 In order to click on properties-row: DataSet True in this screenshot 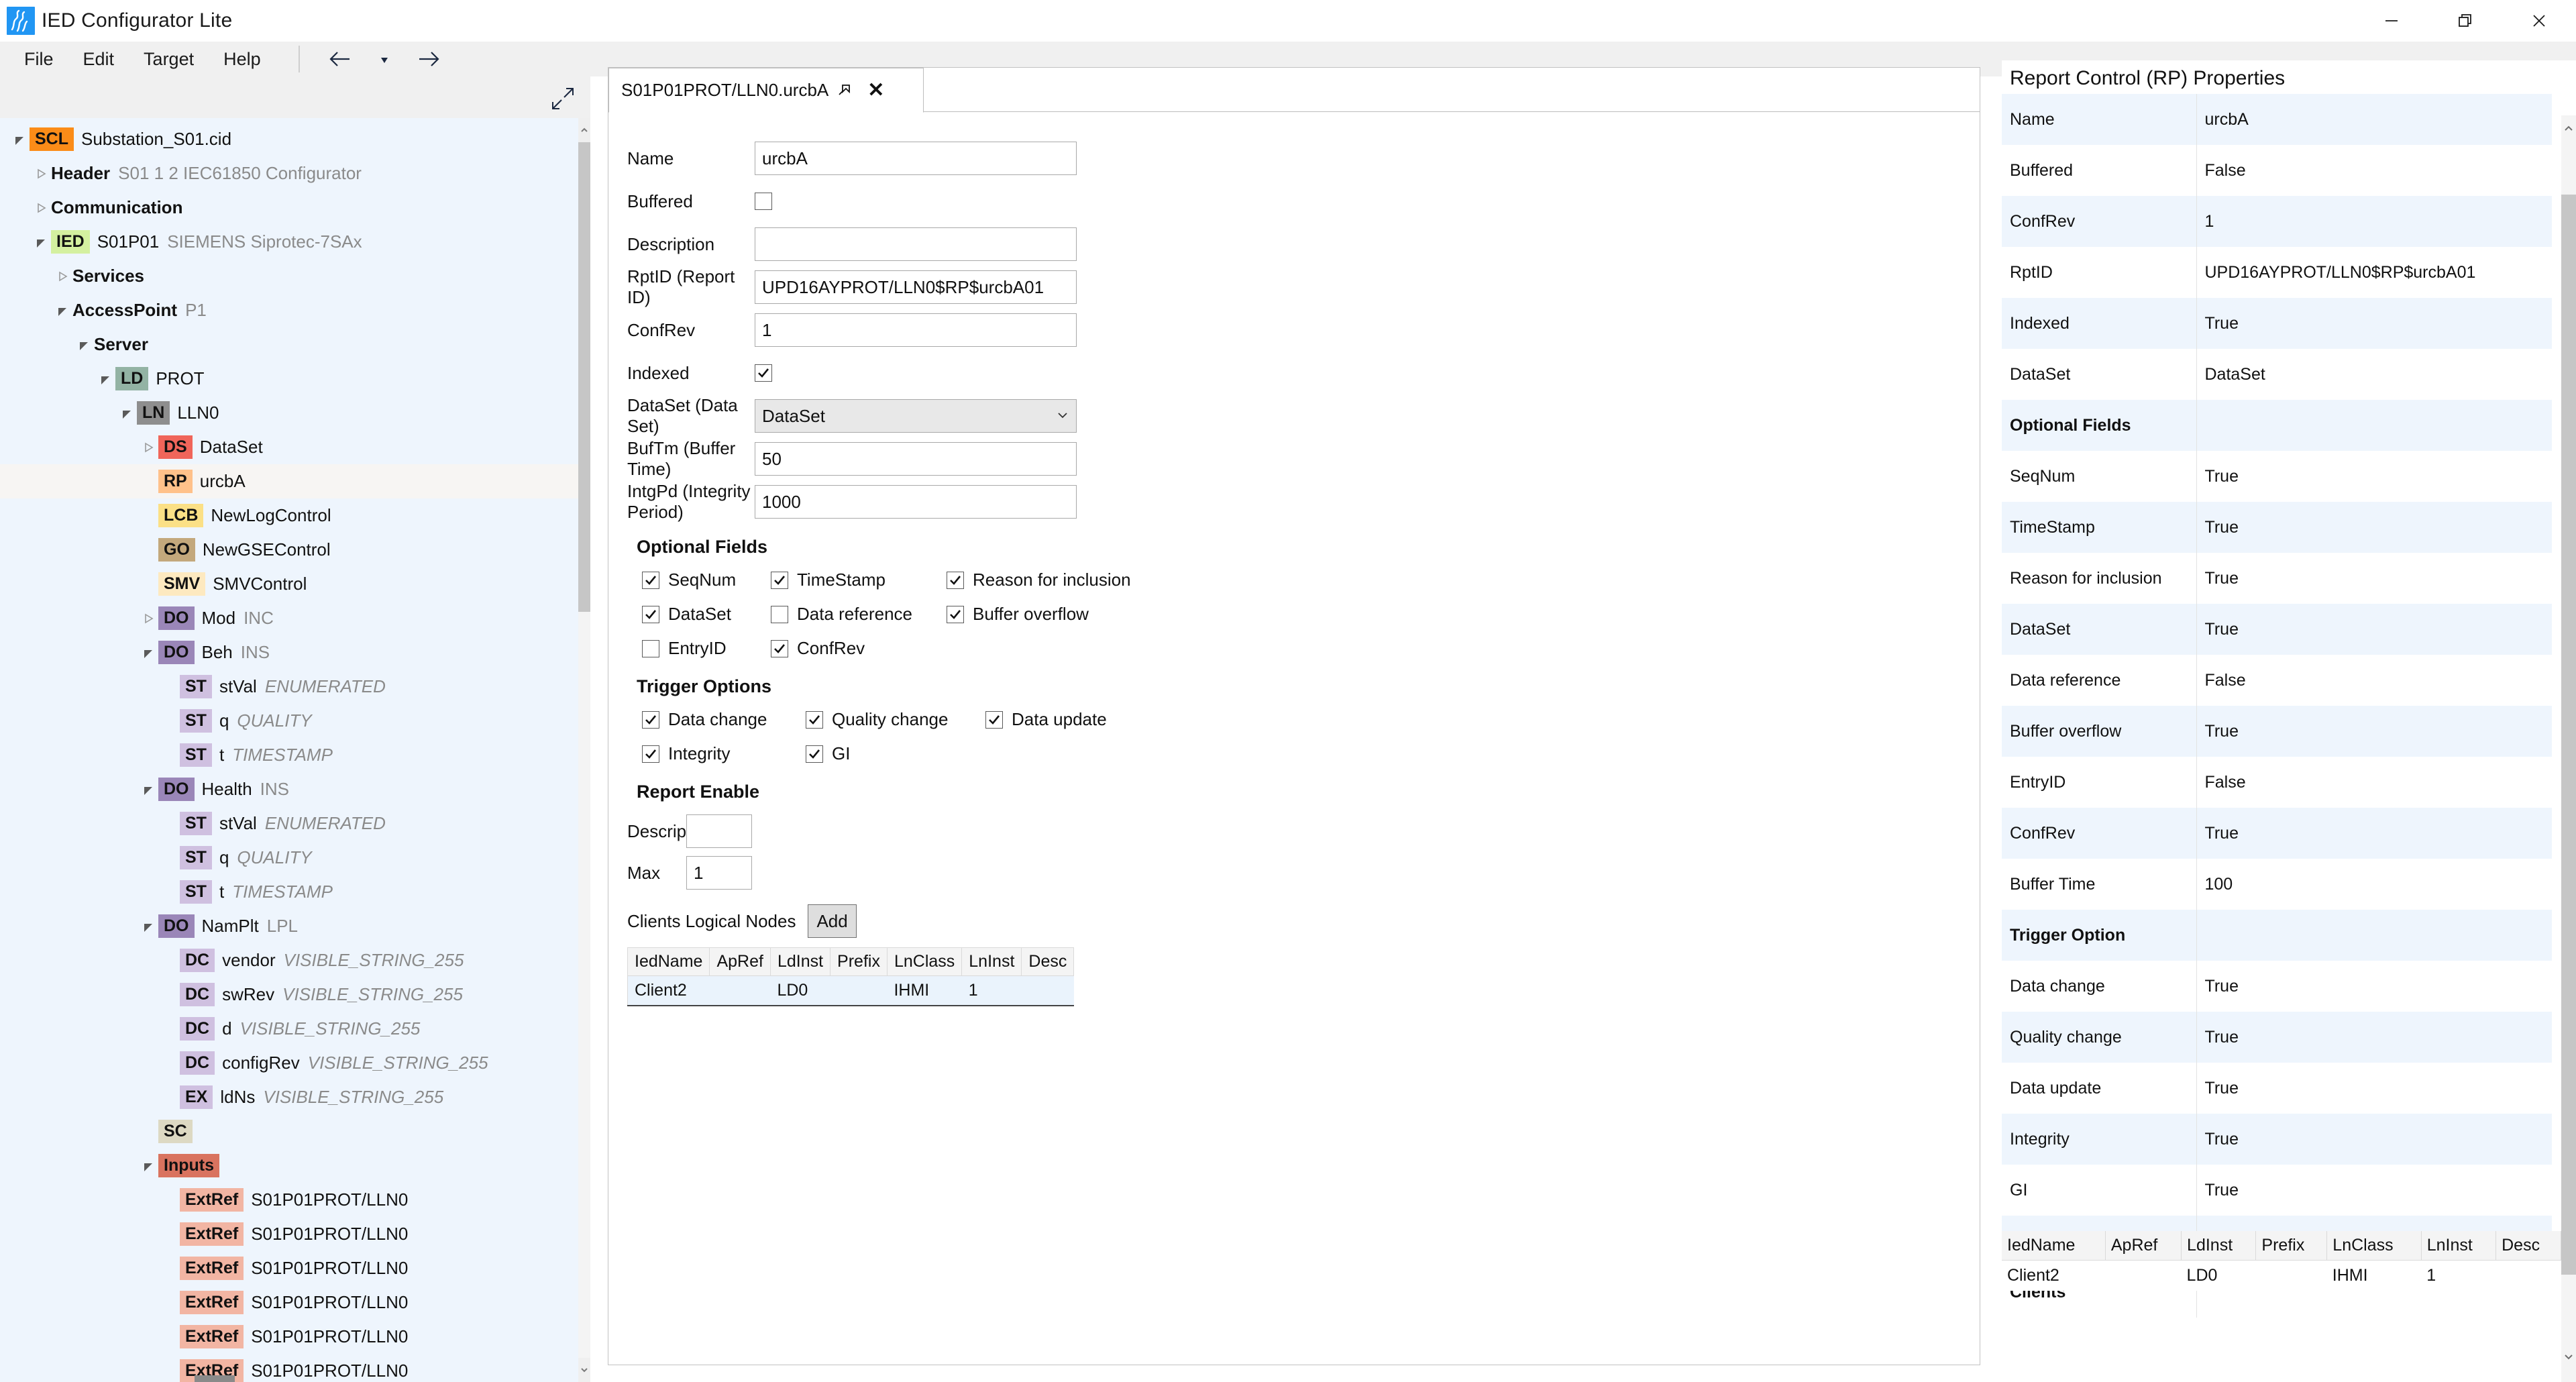, I will do `click(2277, 629)`.